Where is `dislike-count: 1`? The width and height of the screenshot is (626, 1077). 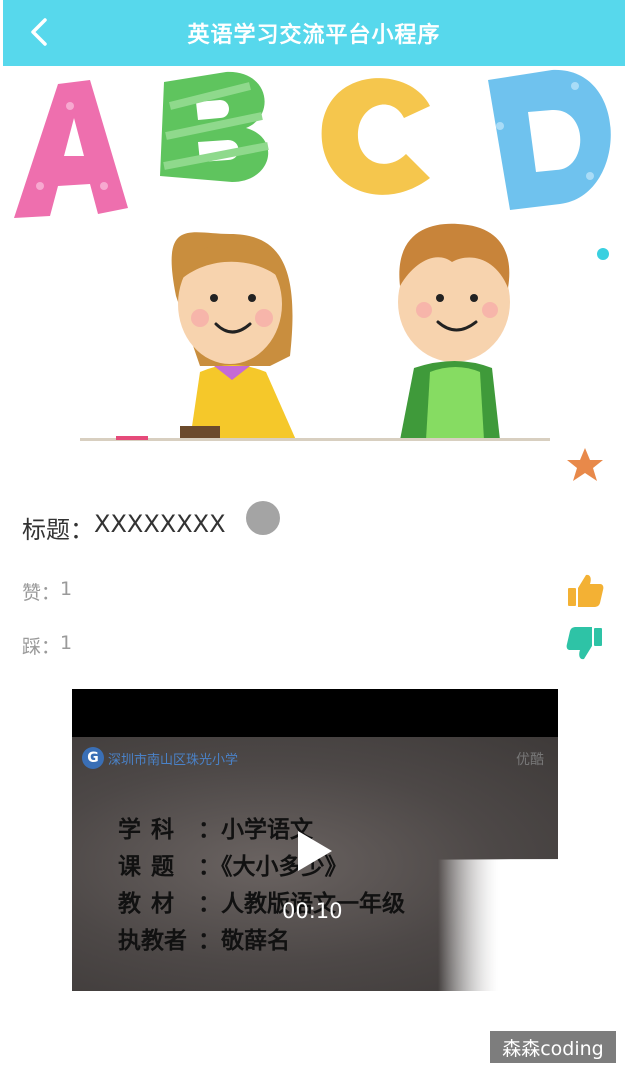
dislike-count: 1 is located at coordinates (66, 643).